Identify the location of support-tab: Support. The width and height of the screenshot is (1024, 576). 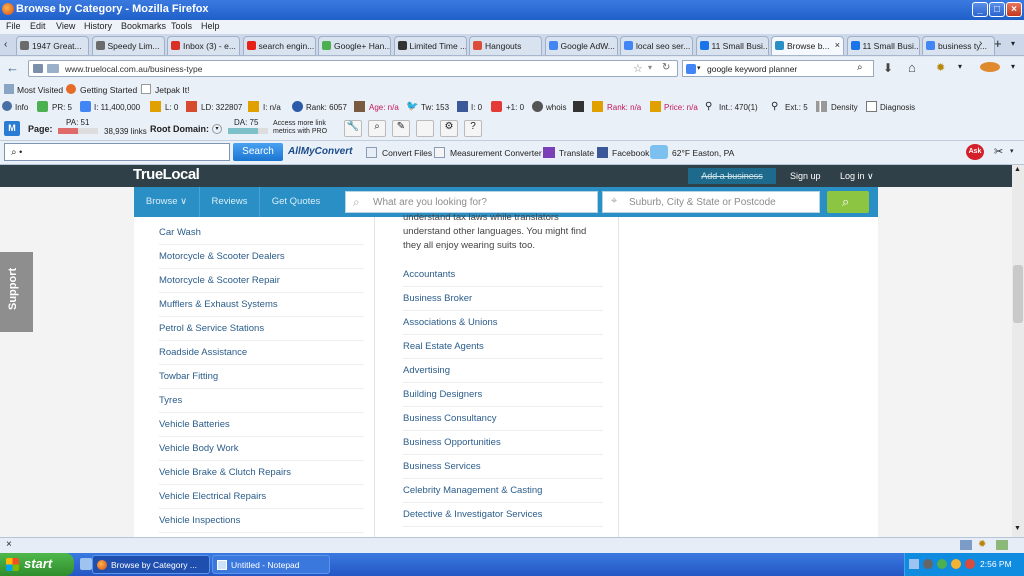
(16, 292).